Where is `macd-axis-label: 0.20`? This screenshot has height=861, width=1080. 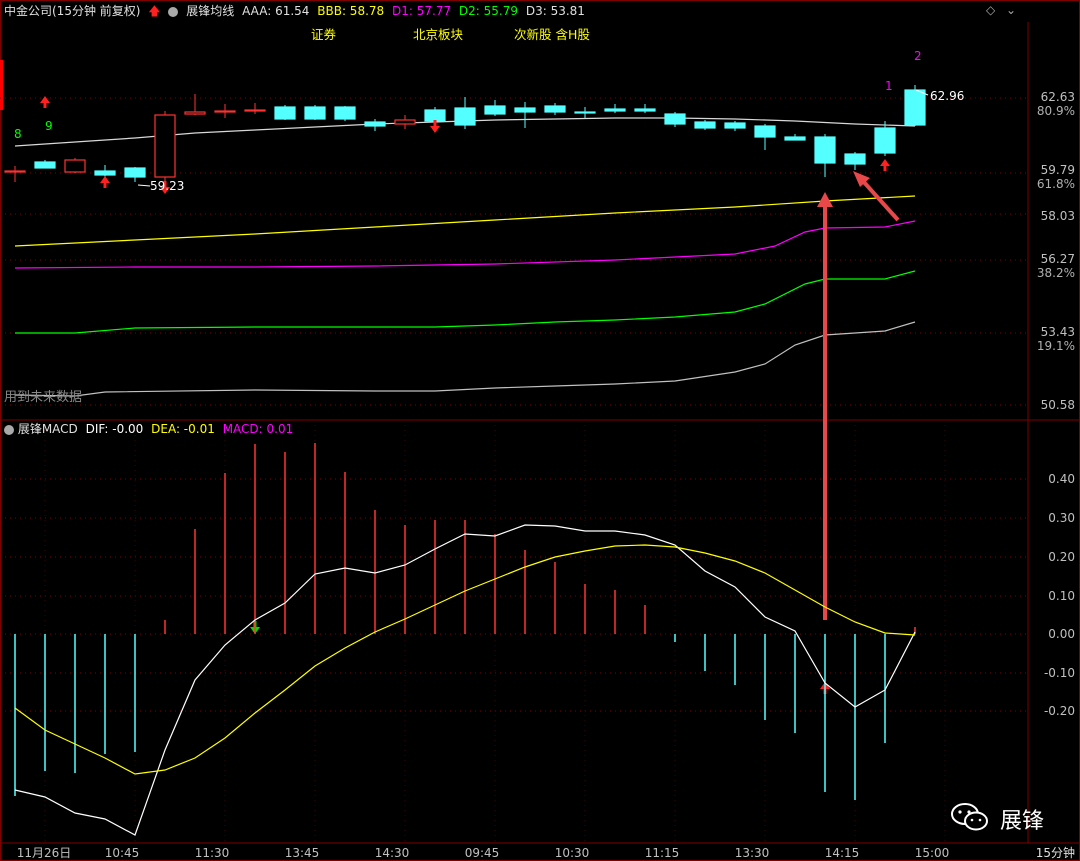 macd-axis-label: 0.20 is located at coordinates (1061, 557).